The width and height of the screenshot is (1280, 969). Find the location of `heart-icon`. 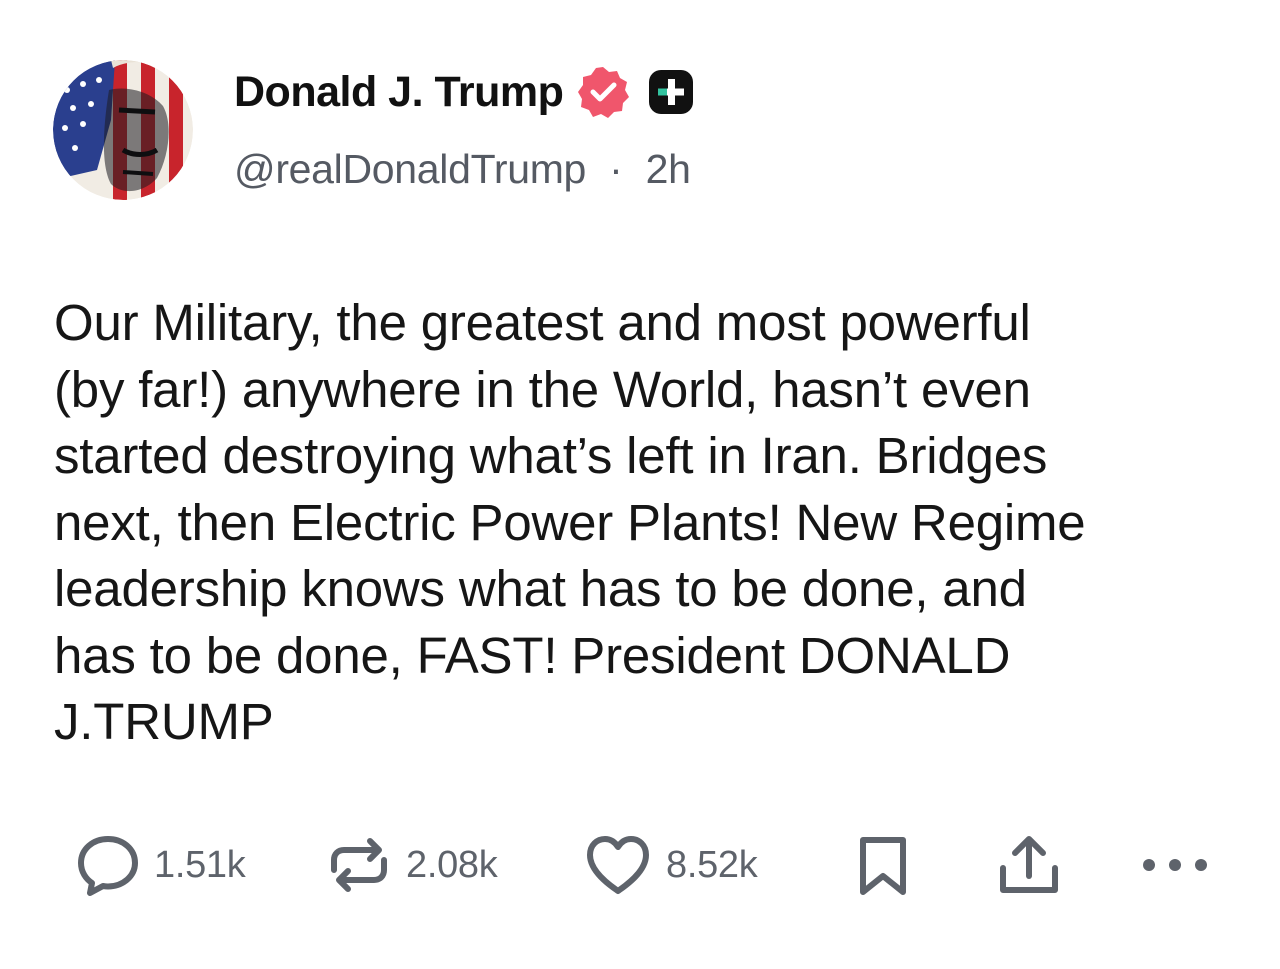

heart-icon is located at coordinates (618, 865).